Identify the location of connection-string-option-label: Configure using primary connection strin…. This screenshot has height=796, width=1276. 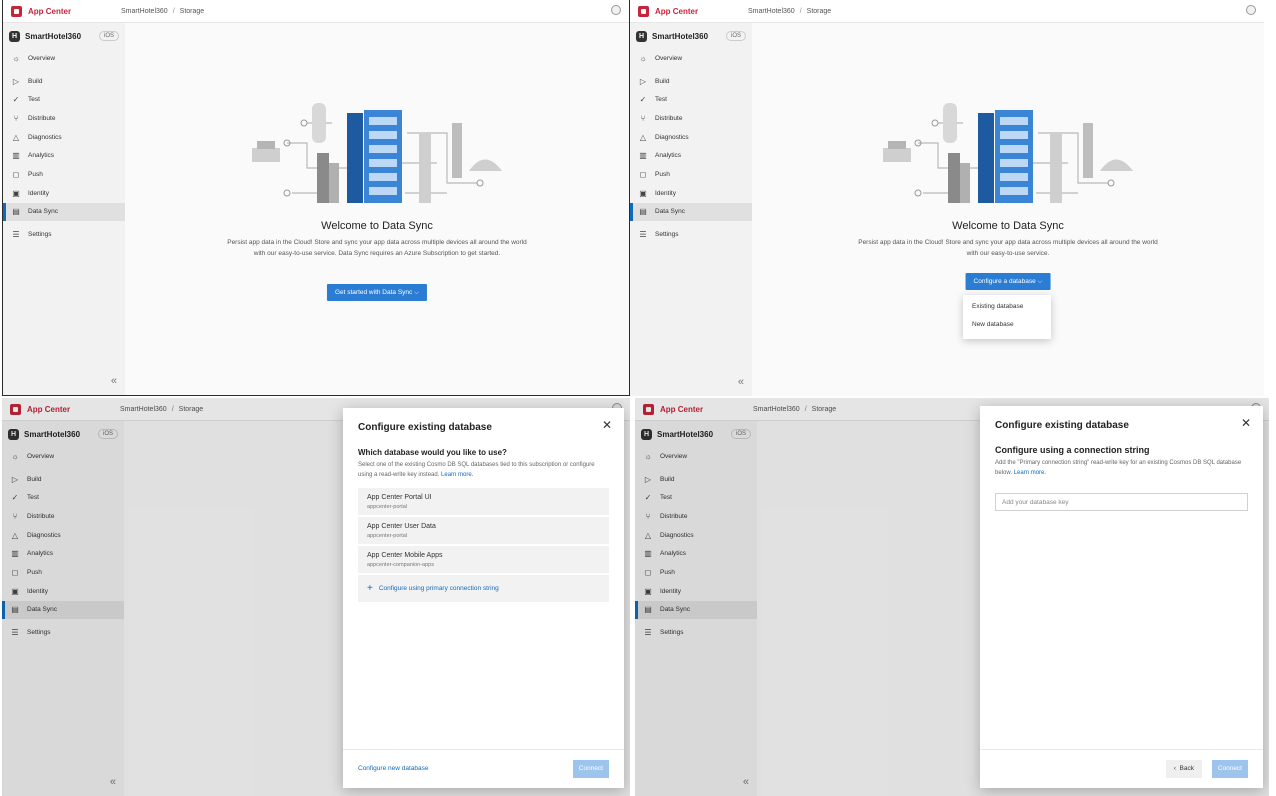
(438, 588).